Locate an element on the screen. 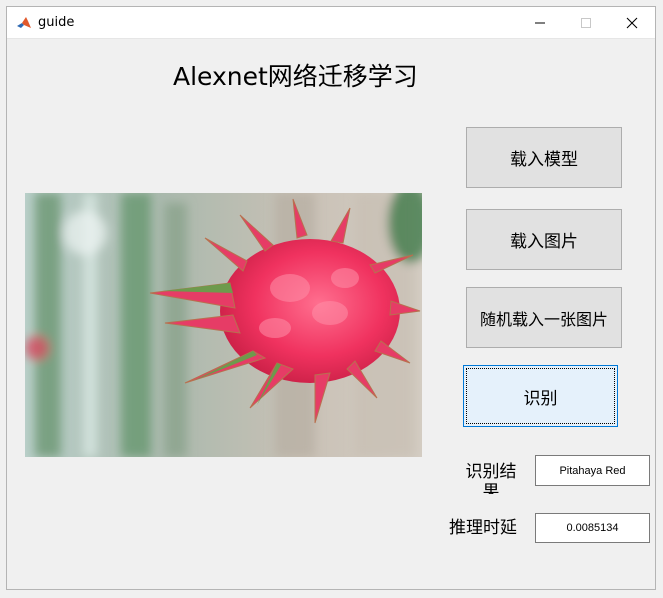  load-image-button: 载入图片 is located at coordinates (544, 239).